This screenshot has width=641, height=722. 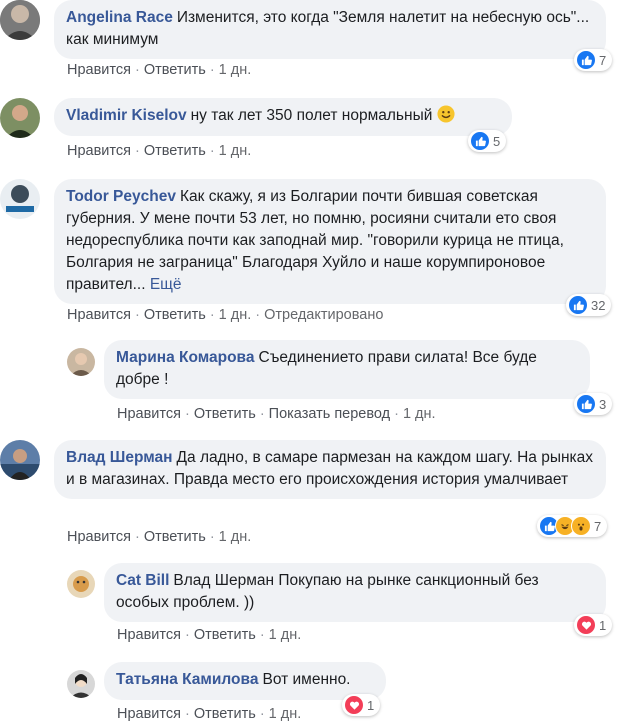 I want to click on edited-label: Отредактировано, so click(x=324, y=315).